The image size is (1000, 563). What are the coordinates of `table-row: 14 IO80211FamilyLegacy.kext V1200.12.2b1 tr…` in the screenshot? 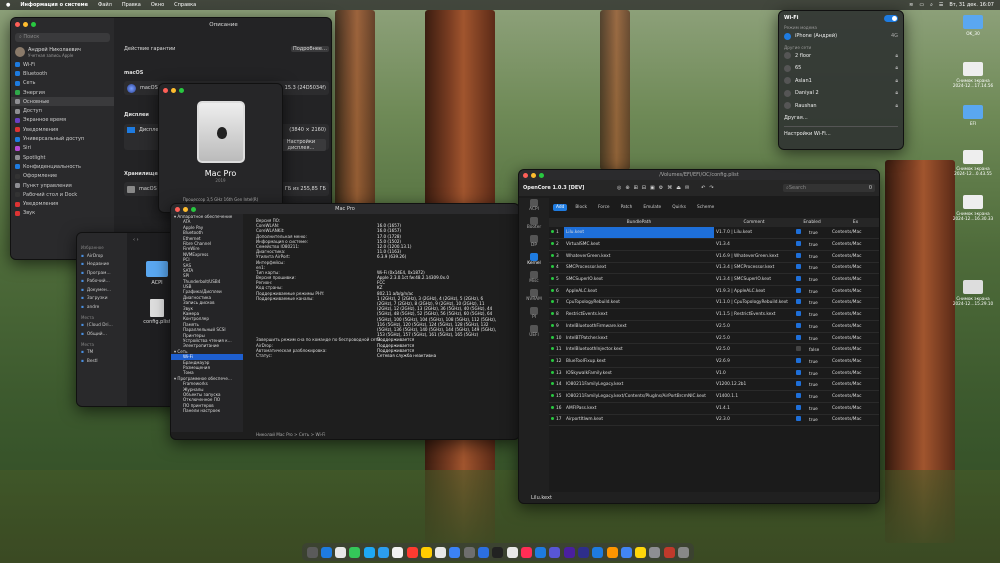 It's located at (714, 385).